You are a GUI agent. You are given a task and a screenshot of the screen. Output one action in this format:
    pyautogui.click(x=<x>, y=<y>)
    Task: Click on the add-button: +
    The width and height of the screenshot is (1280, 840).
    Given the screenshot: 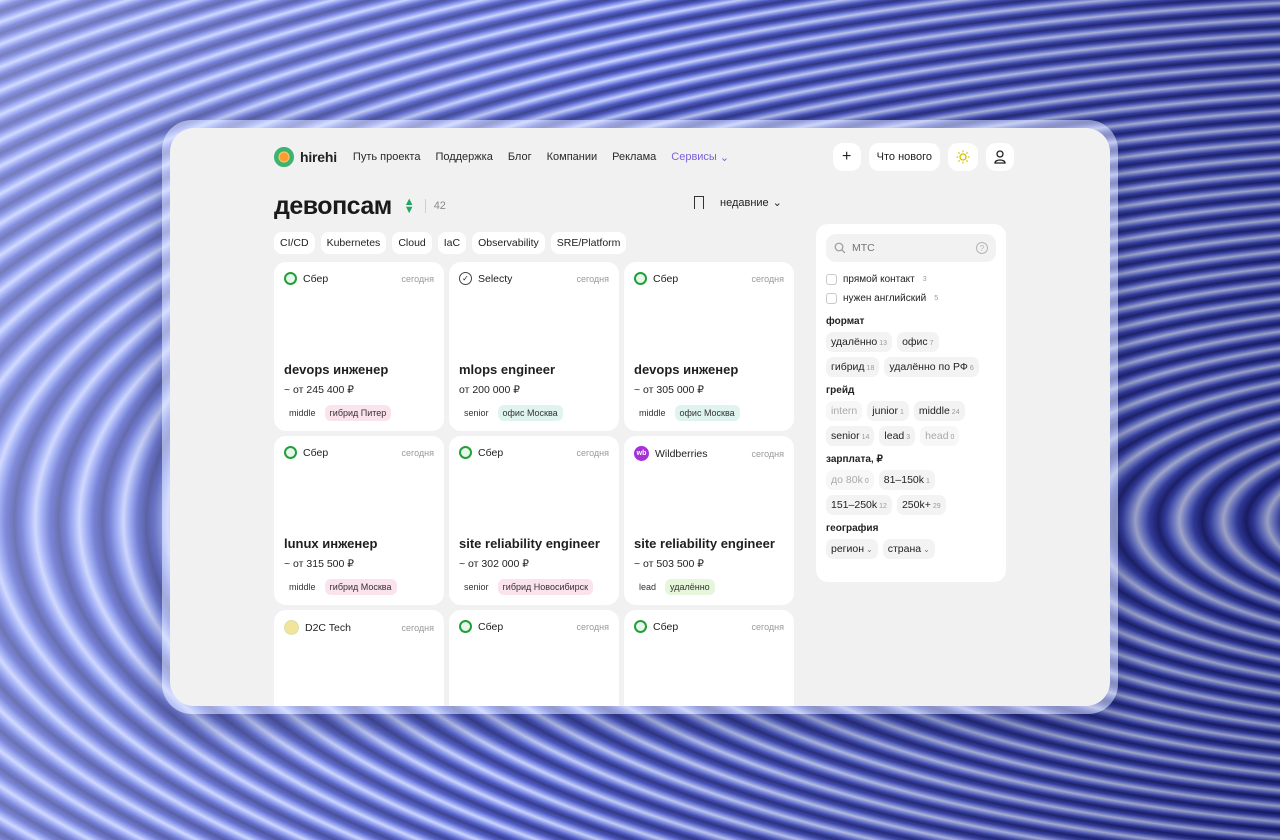 What is the action you would take?
    pyautogui.click(x=846, y=157)
    